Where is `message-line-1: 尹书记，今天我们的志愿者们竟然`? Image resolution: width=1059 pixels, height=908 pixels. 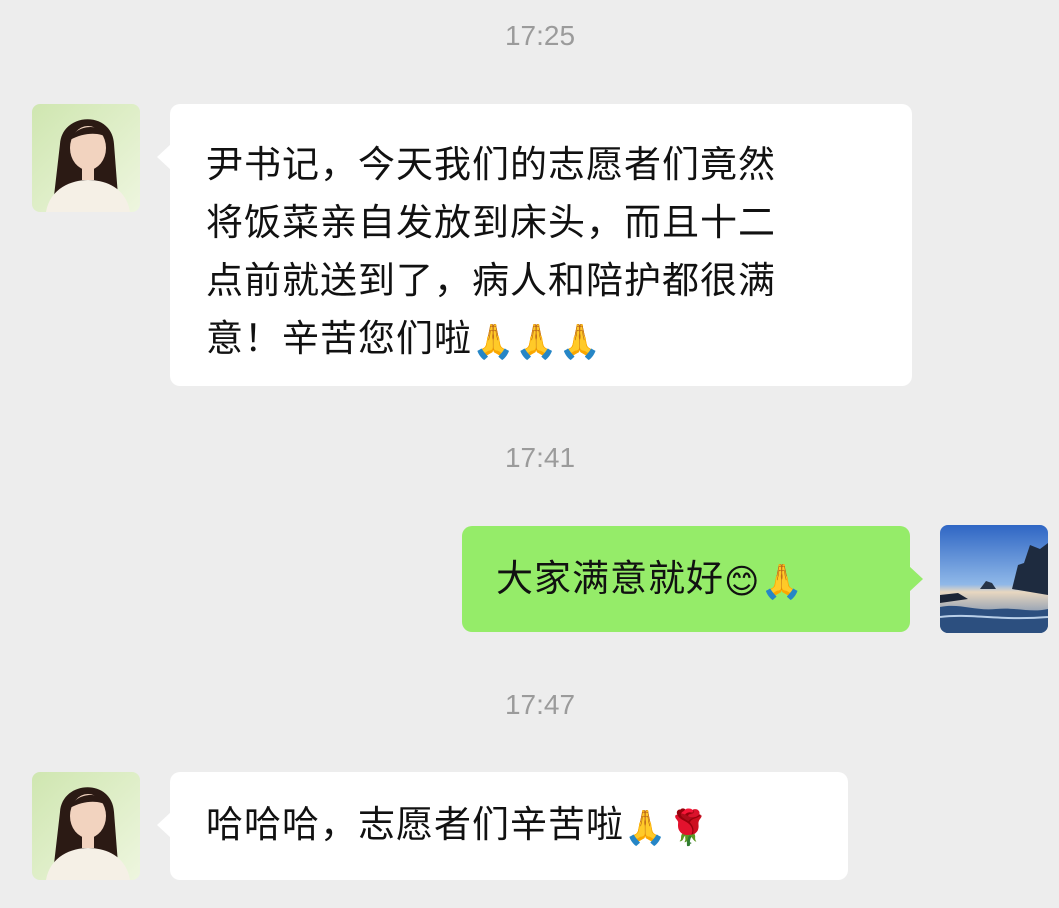 message-line-1: 尹书记，今天我们的志愿者们竟然 is located at coordinates (491, 164).